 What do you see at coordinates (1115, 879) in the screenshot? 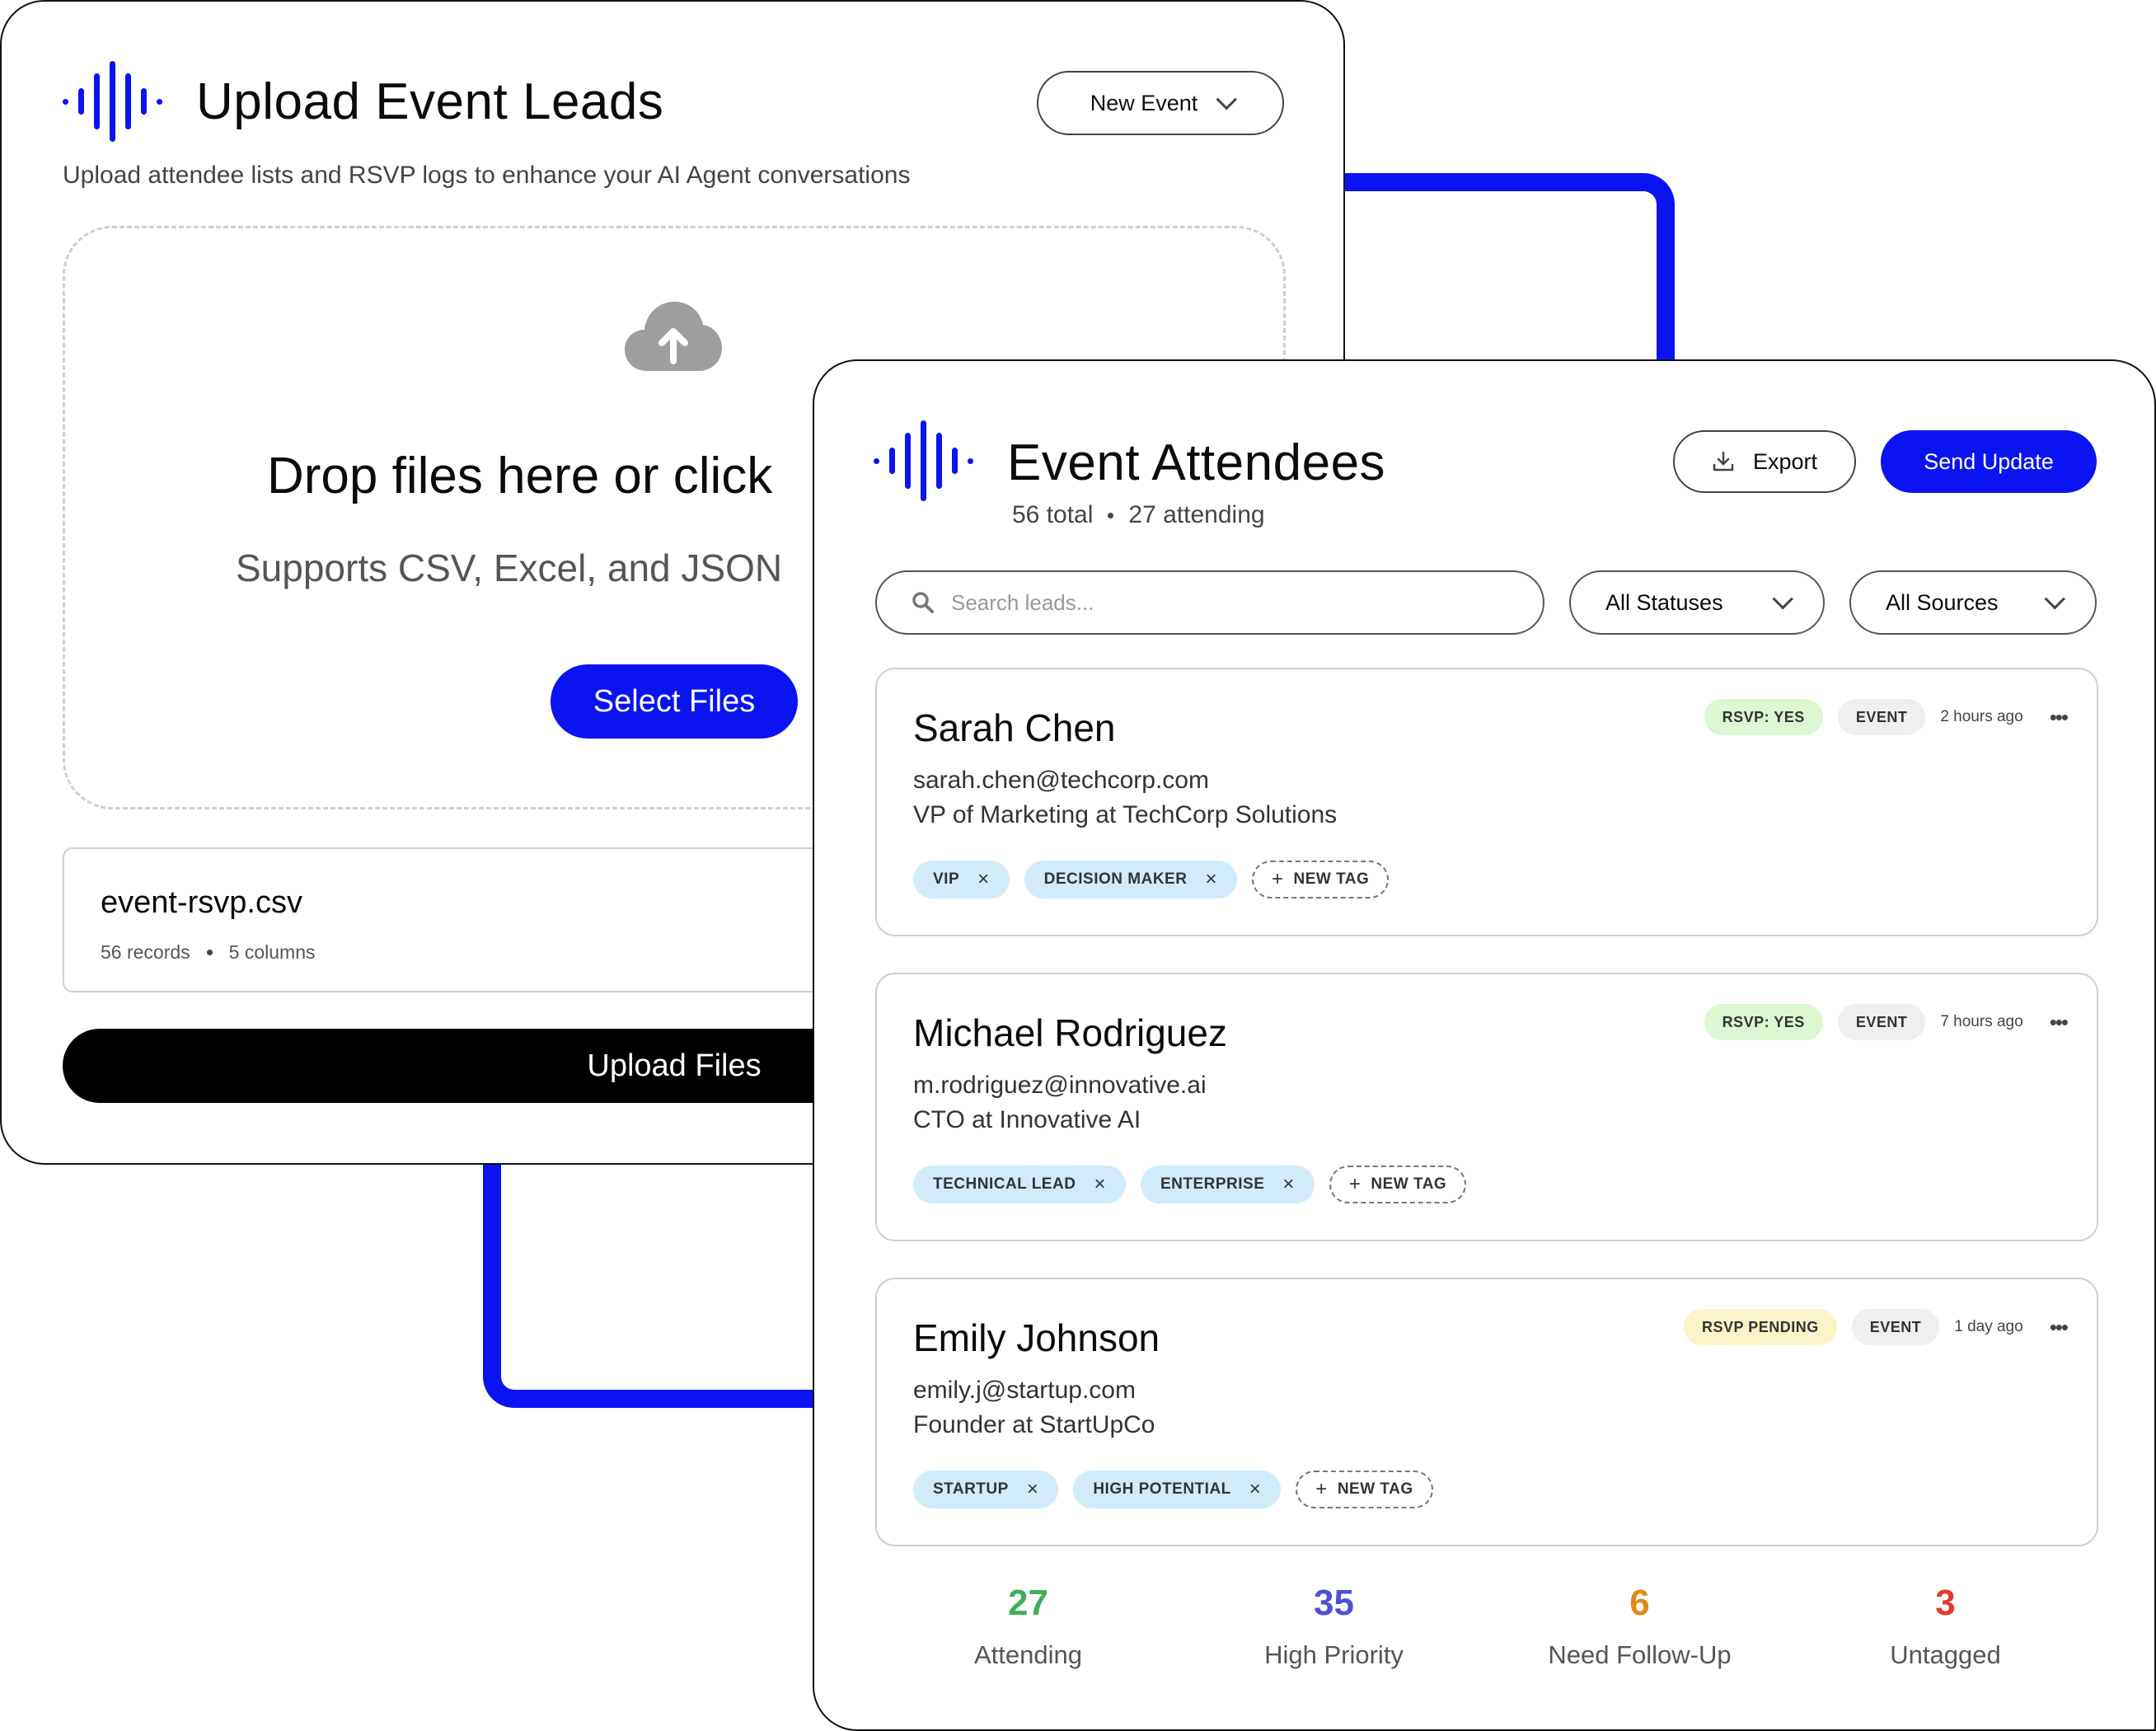
I see `tag-label: DECISION MAKER` at bounding box center [1115, 879].